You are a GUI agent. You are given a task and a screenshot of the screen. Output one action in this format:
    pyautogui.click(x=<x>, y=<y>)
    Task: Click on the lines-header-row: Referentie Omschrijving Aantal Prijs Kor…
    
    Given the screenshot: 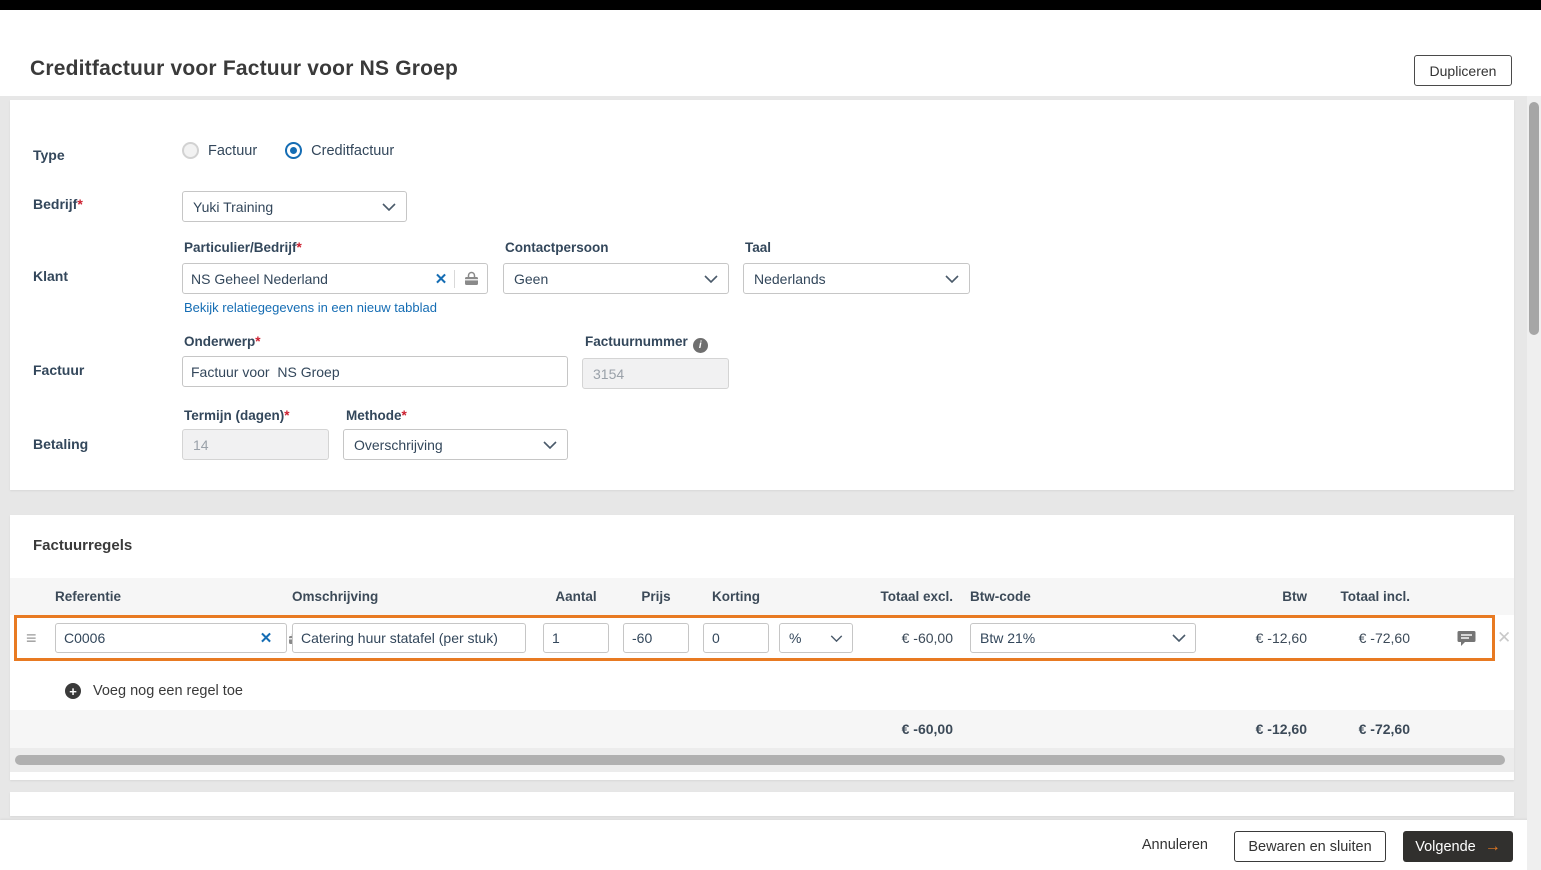 What is the action you would take?
    pyautogui.click(x=762, y=596)
    